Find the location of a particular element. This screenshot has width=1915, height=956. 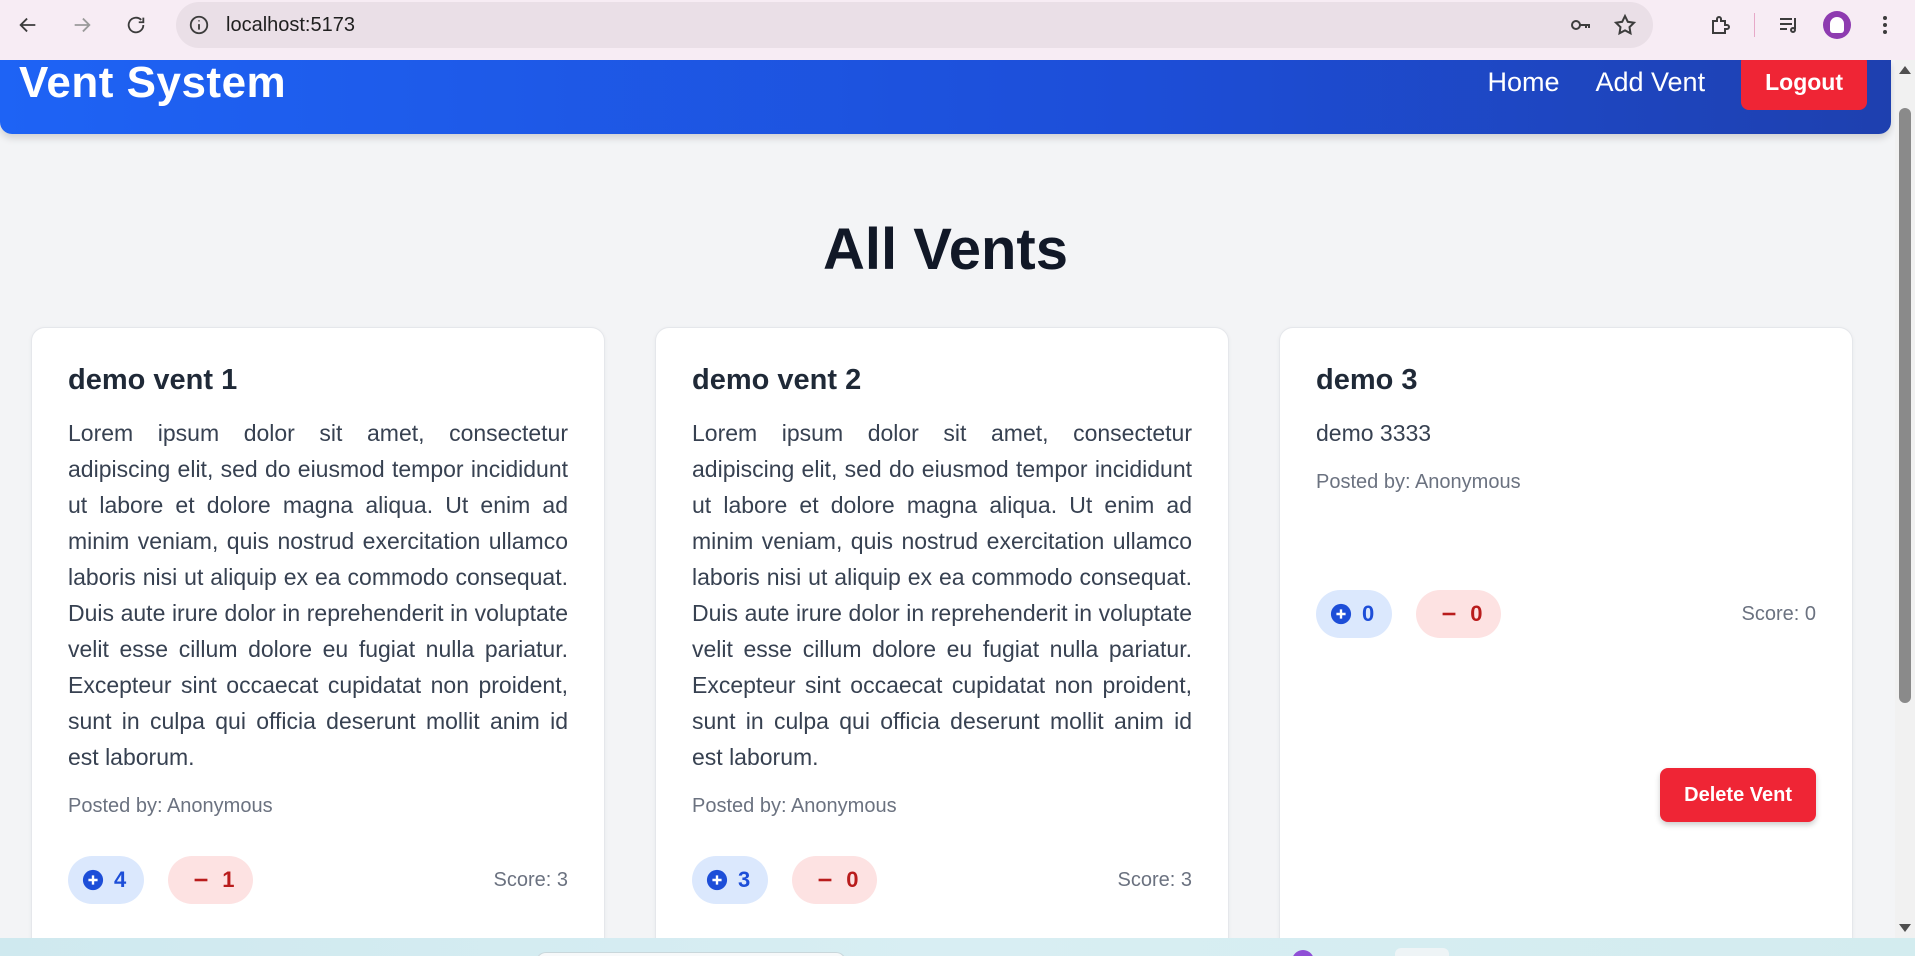

scrollbar-thumb is located at coordinates (1905, 405).